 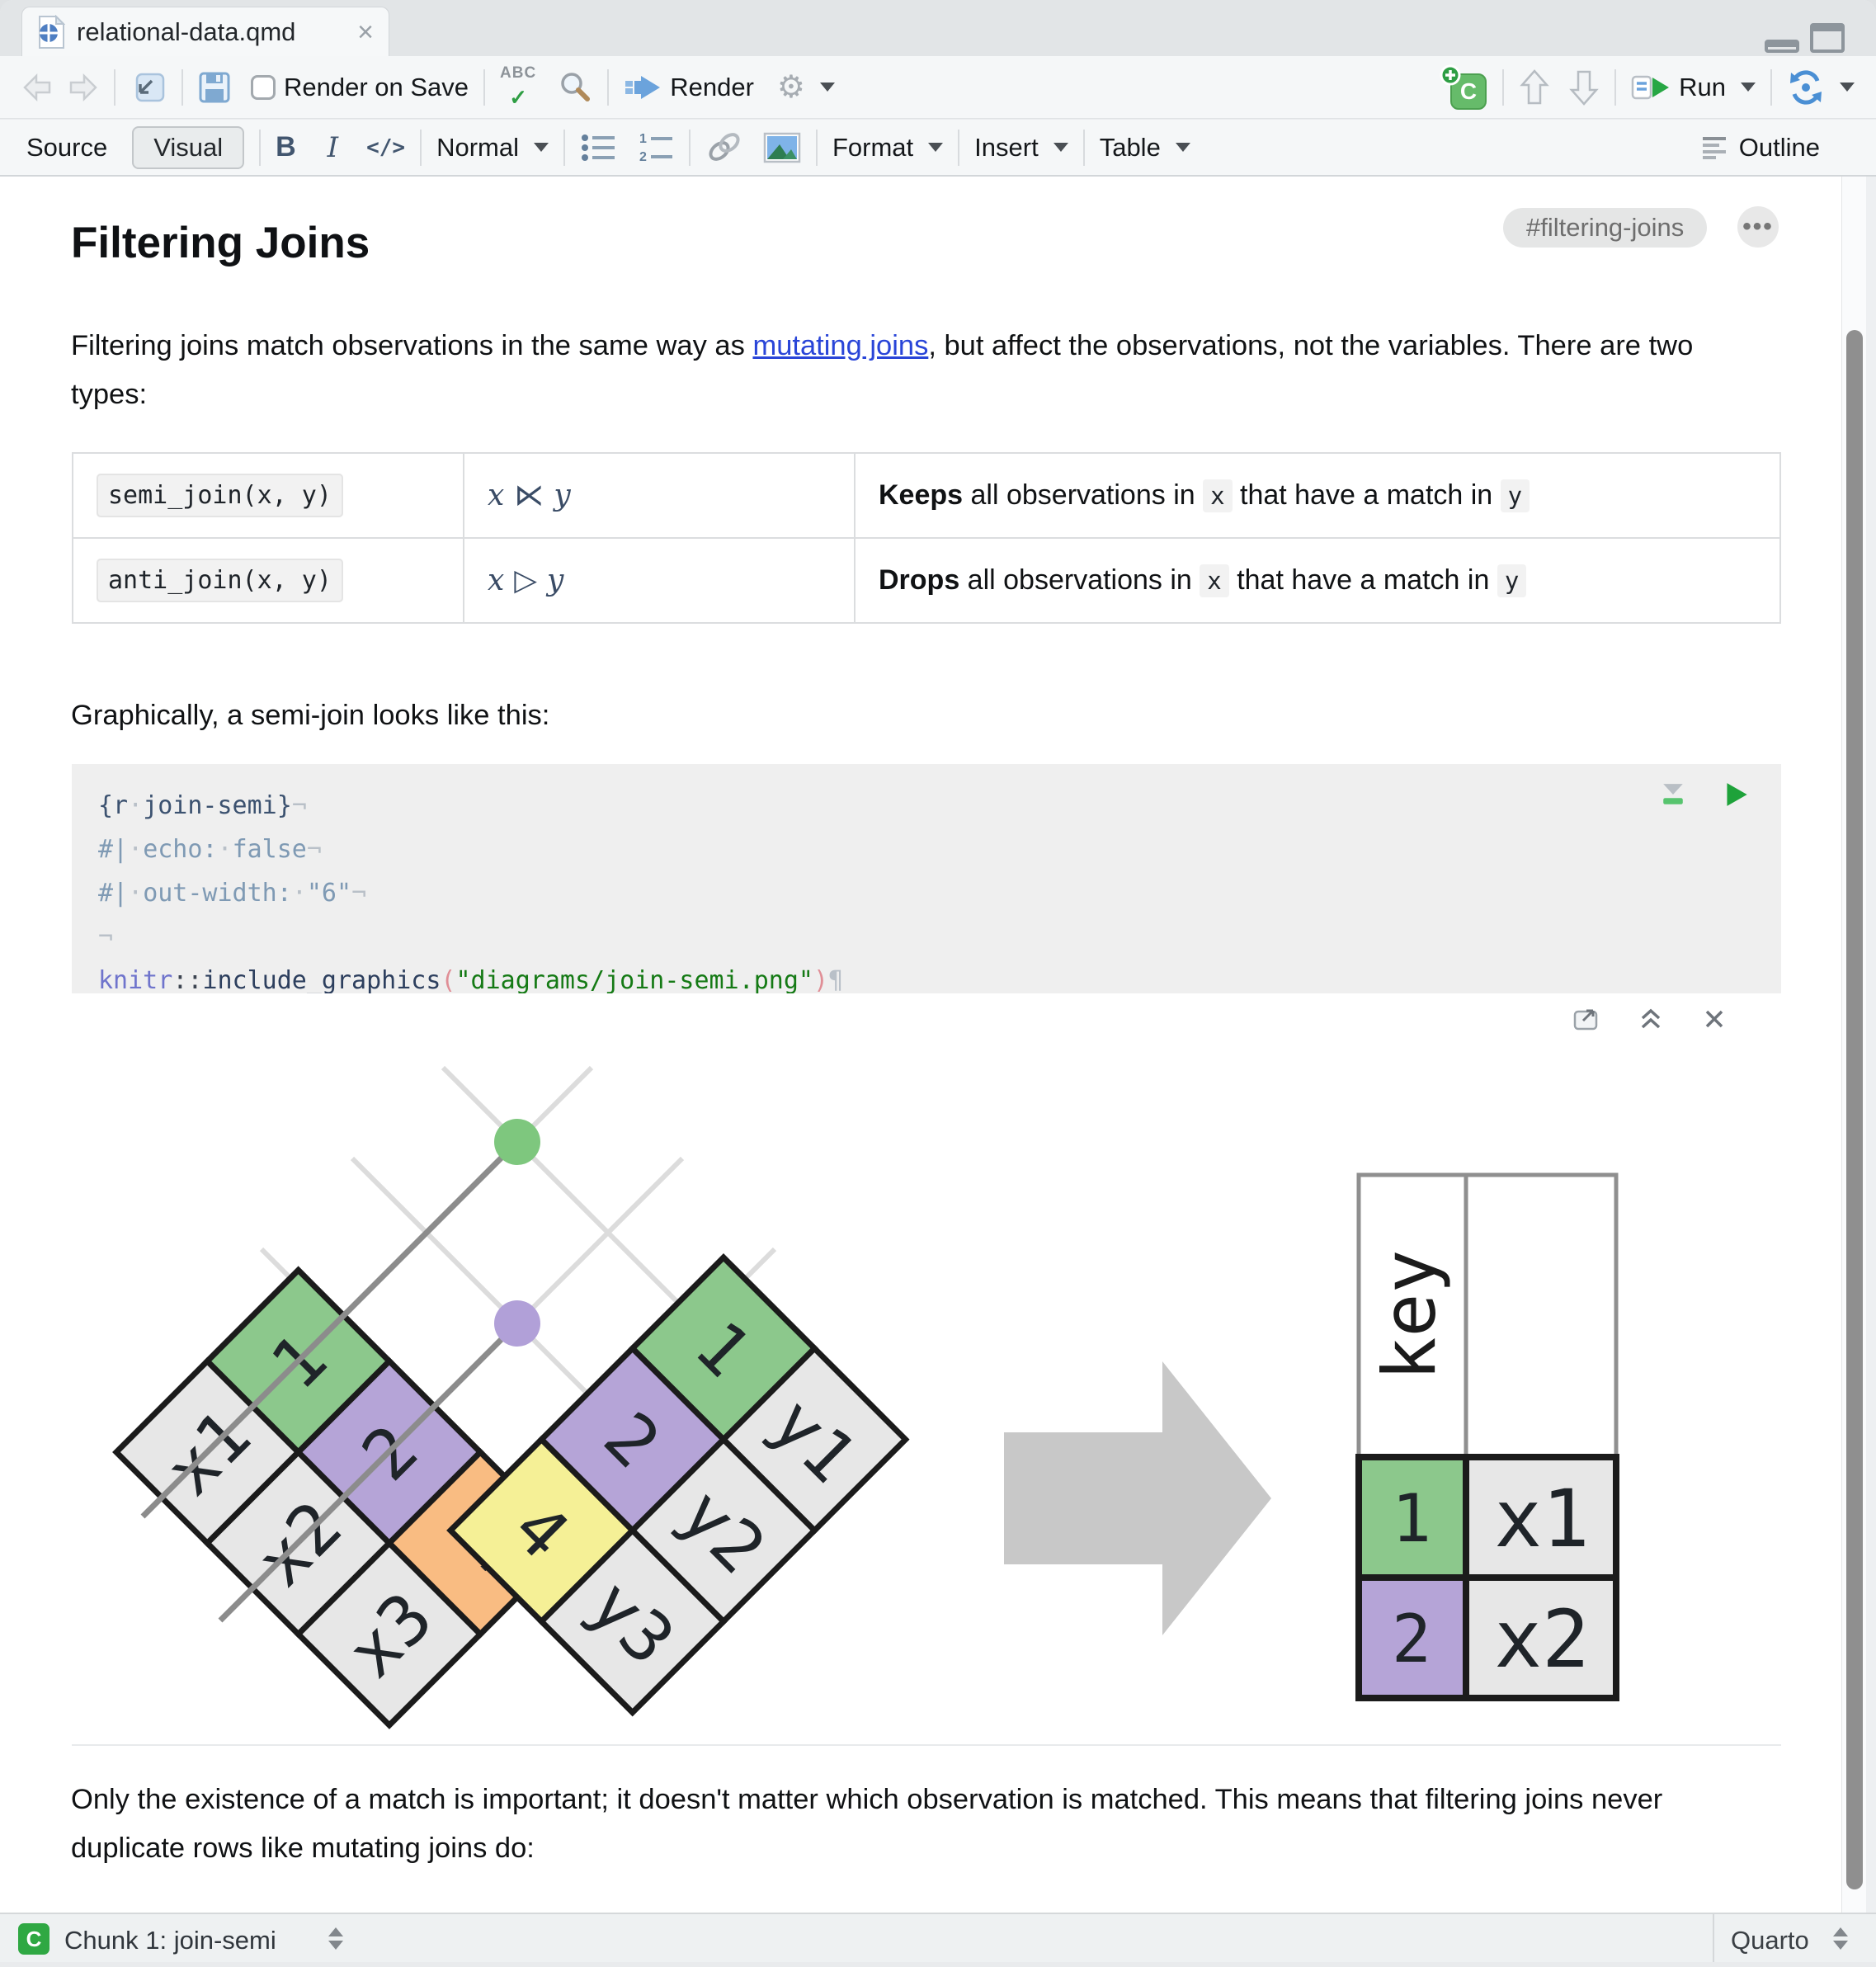 I want to click on inline-code-button: </>, so click(x=385, y=147).